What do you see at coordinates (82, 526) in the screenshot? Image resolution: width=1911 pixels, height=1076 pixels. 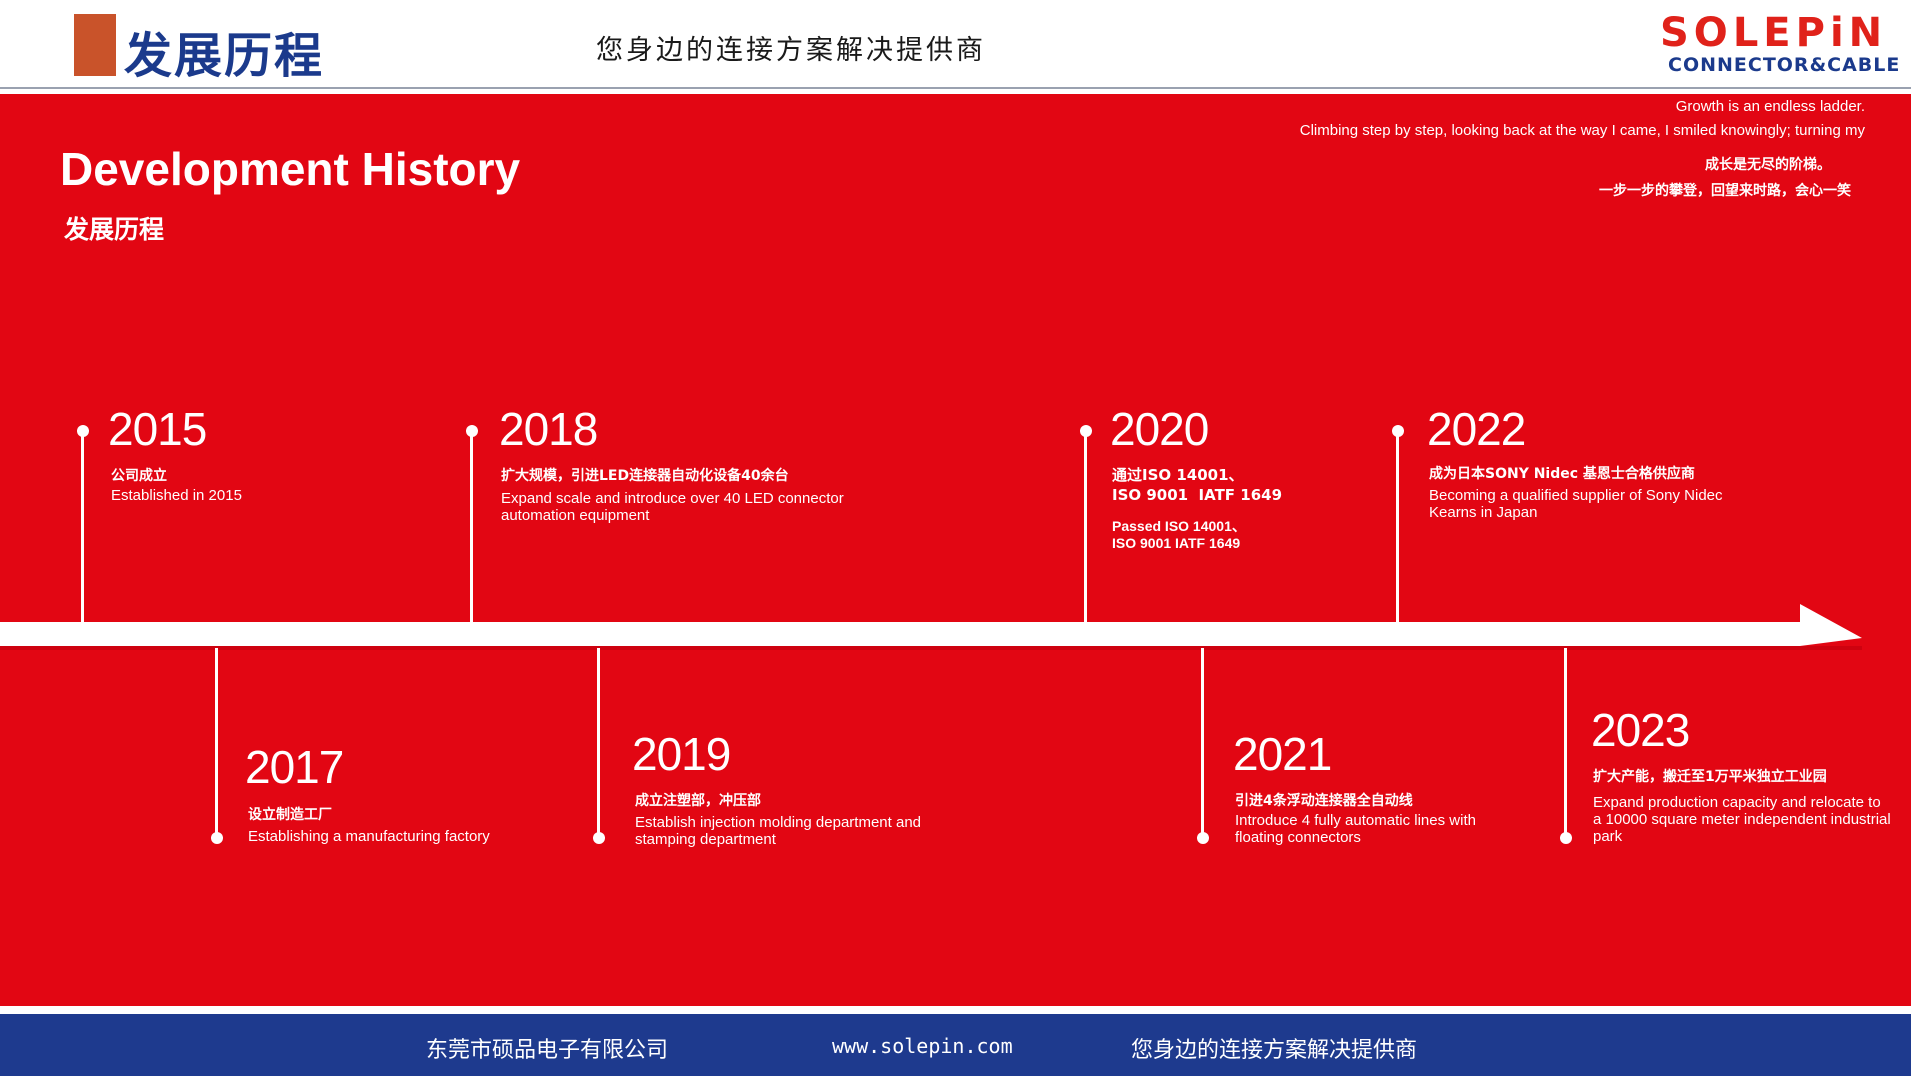 I see `milestone-2015-line` at bounding box center [82, 526].